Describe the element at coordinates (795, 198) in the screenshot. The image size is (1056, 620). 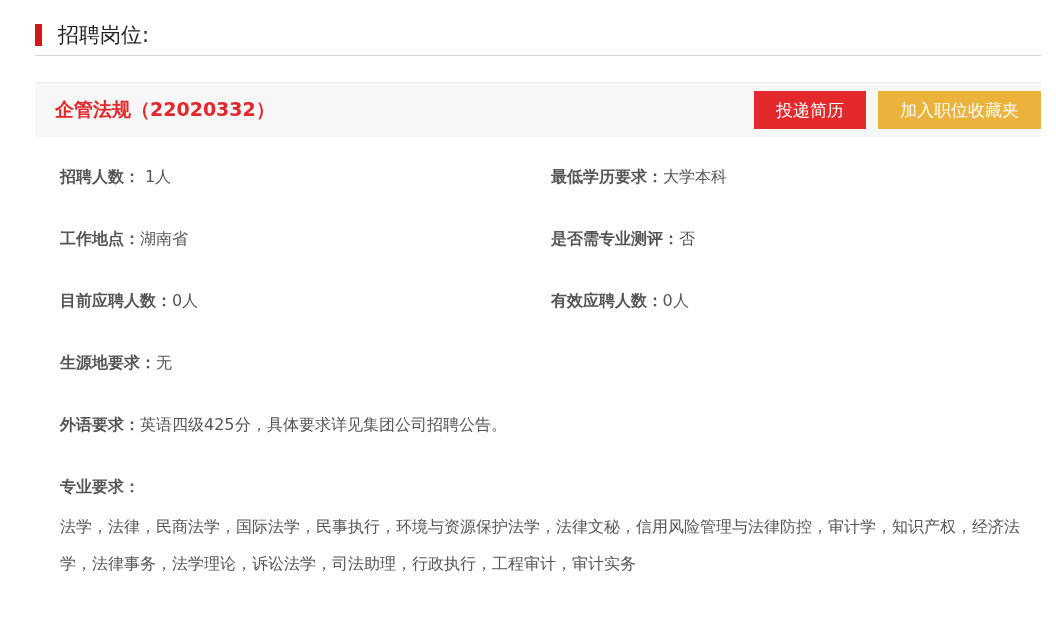
I see `detail-field: 最低学历要求：大学本科` at that location.